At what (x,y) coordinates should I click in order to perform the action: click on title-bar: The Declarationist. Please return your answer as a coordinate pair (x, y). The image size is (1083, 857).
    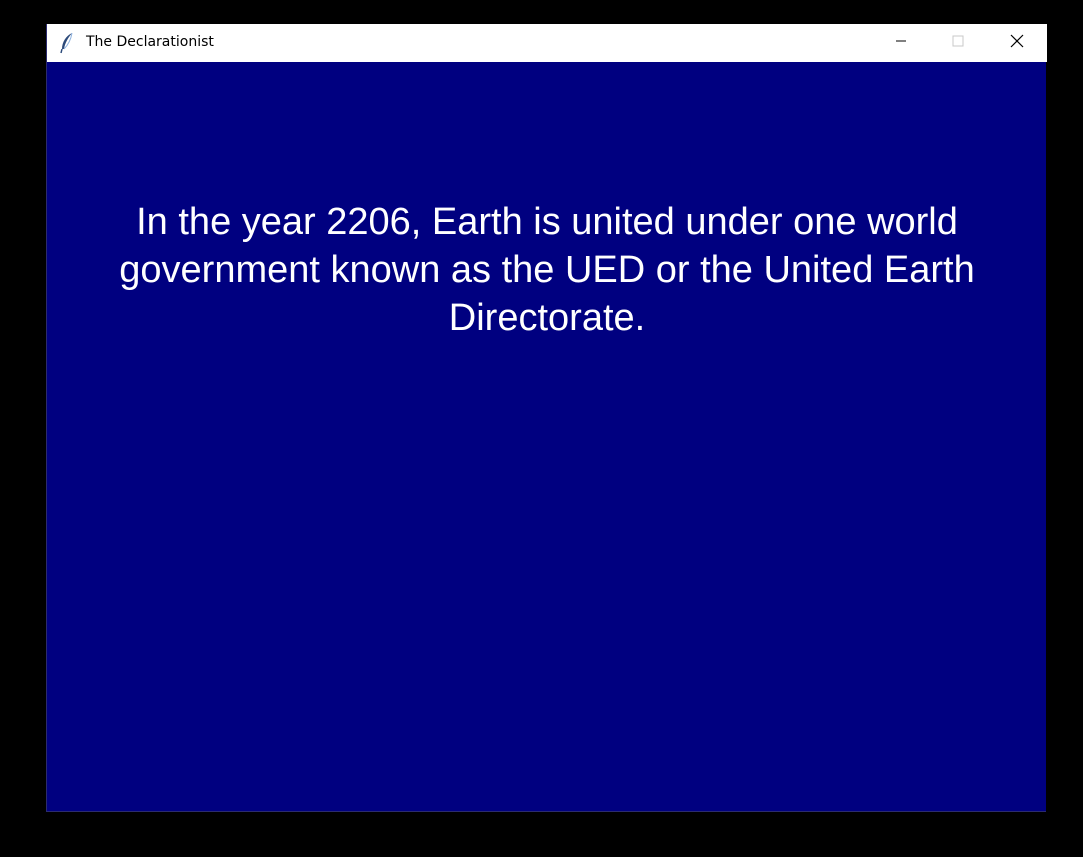
    Looking at the image, I should click on (547, 43).